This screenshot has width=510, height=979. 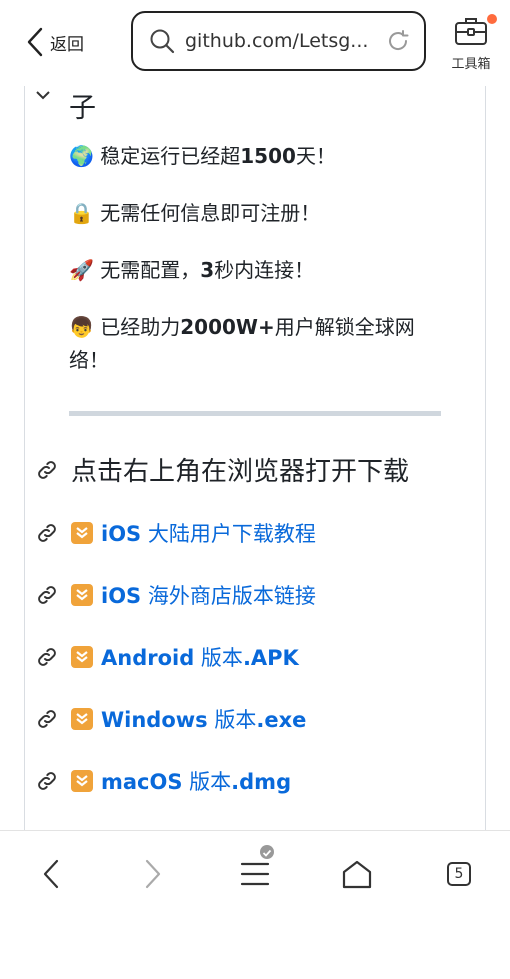 What do you see at coordinates (81, 213) in the screenshot?
I see `lock-emoji: 🔒` at bounding box center [81, 213].